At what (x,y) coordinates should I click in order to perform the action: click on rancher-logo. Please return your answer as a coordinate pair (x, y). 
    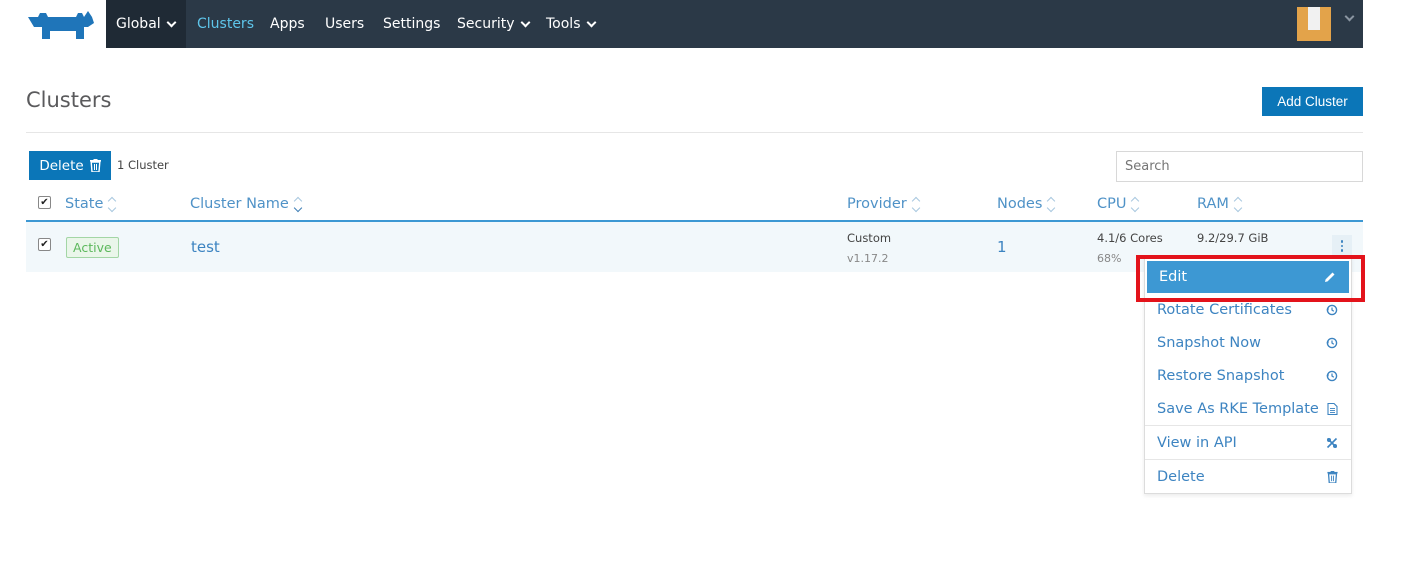
    Looking at the image, I should click on (53, 24).